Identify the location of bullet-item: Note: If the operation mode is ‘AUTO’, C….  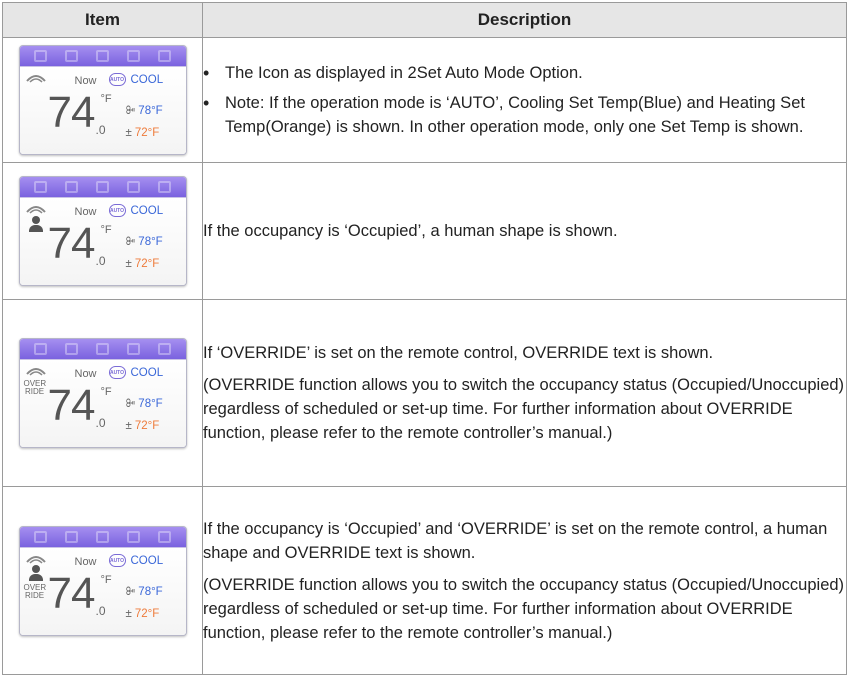
(524, 115).